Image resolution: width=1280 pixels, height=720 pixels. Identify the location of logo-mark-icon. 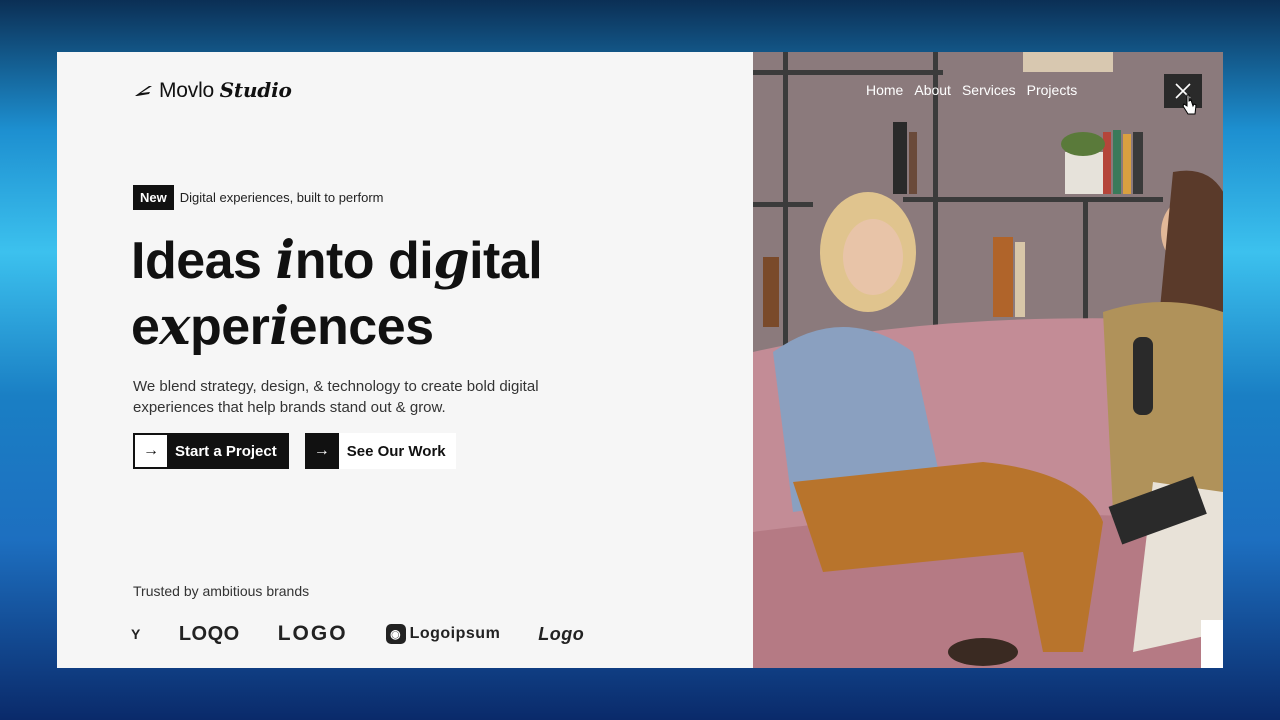
(143, 90).